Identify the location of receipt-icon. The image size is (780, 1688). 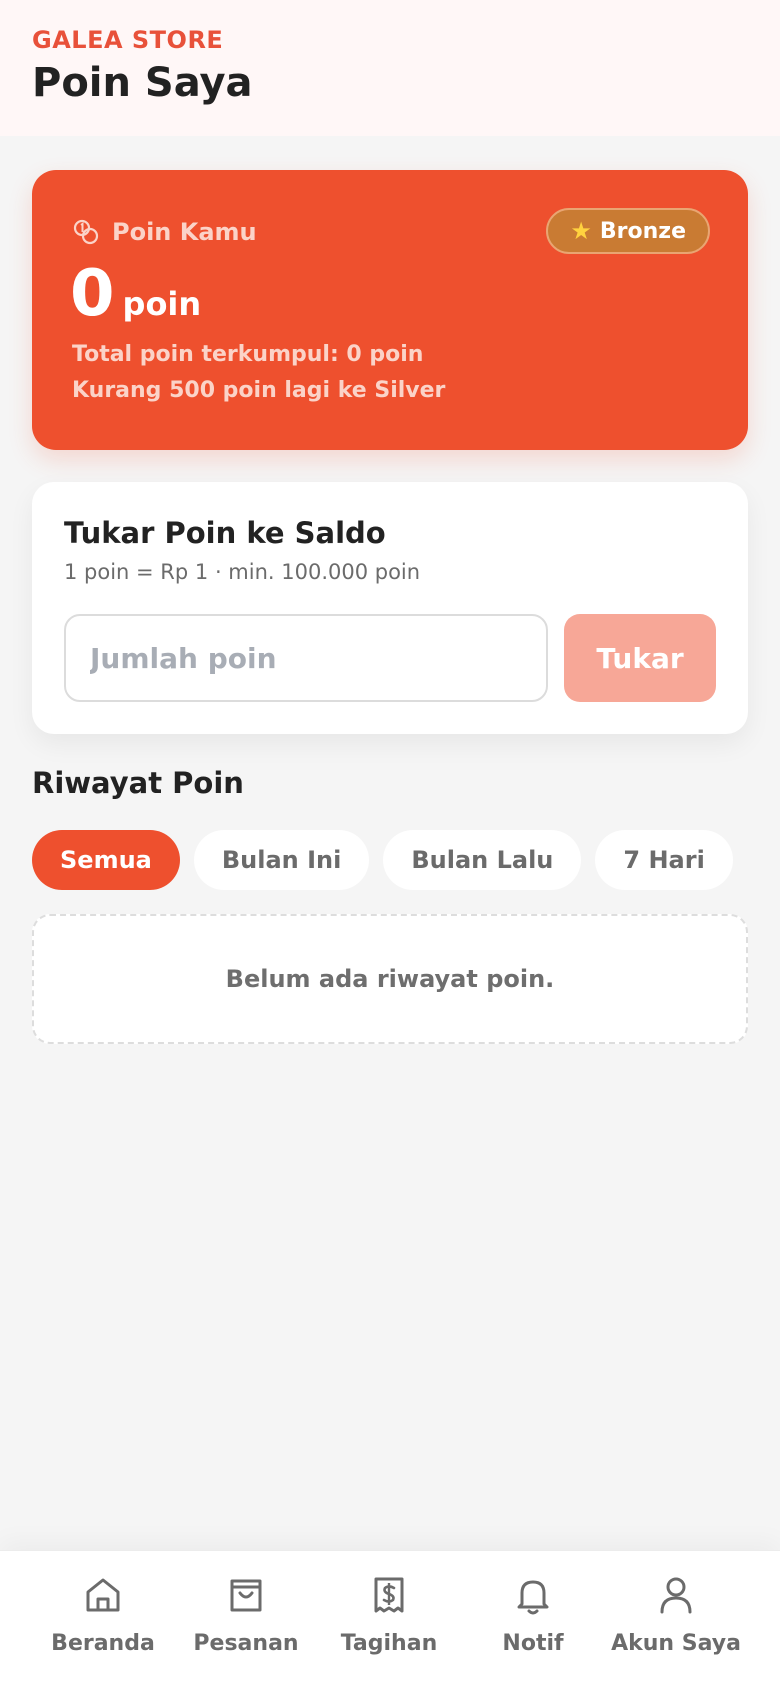
(389, 1595).